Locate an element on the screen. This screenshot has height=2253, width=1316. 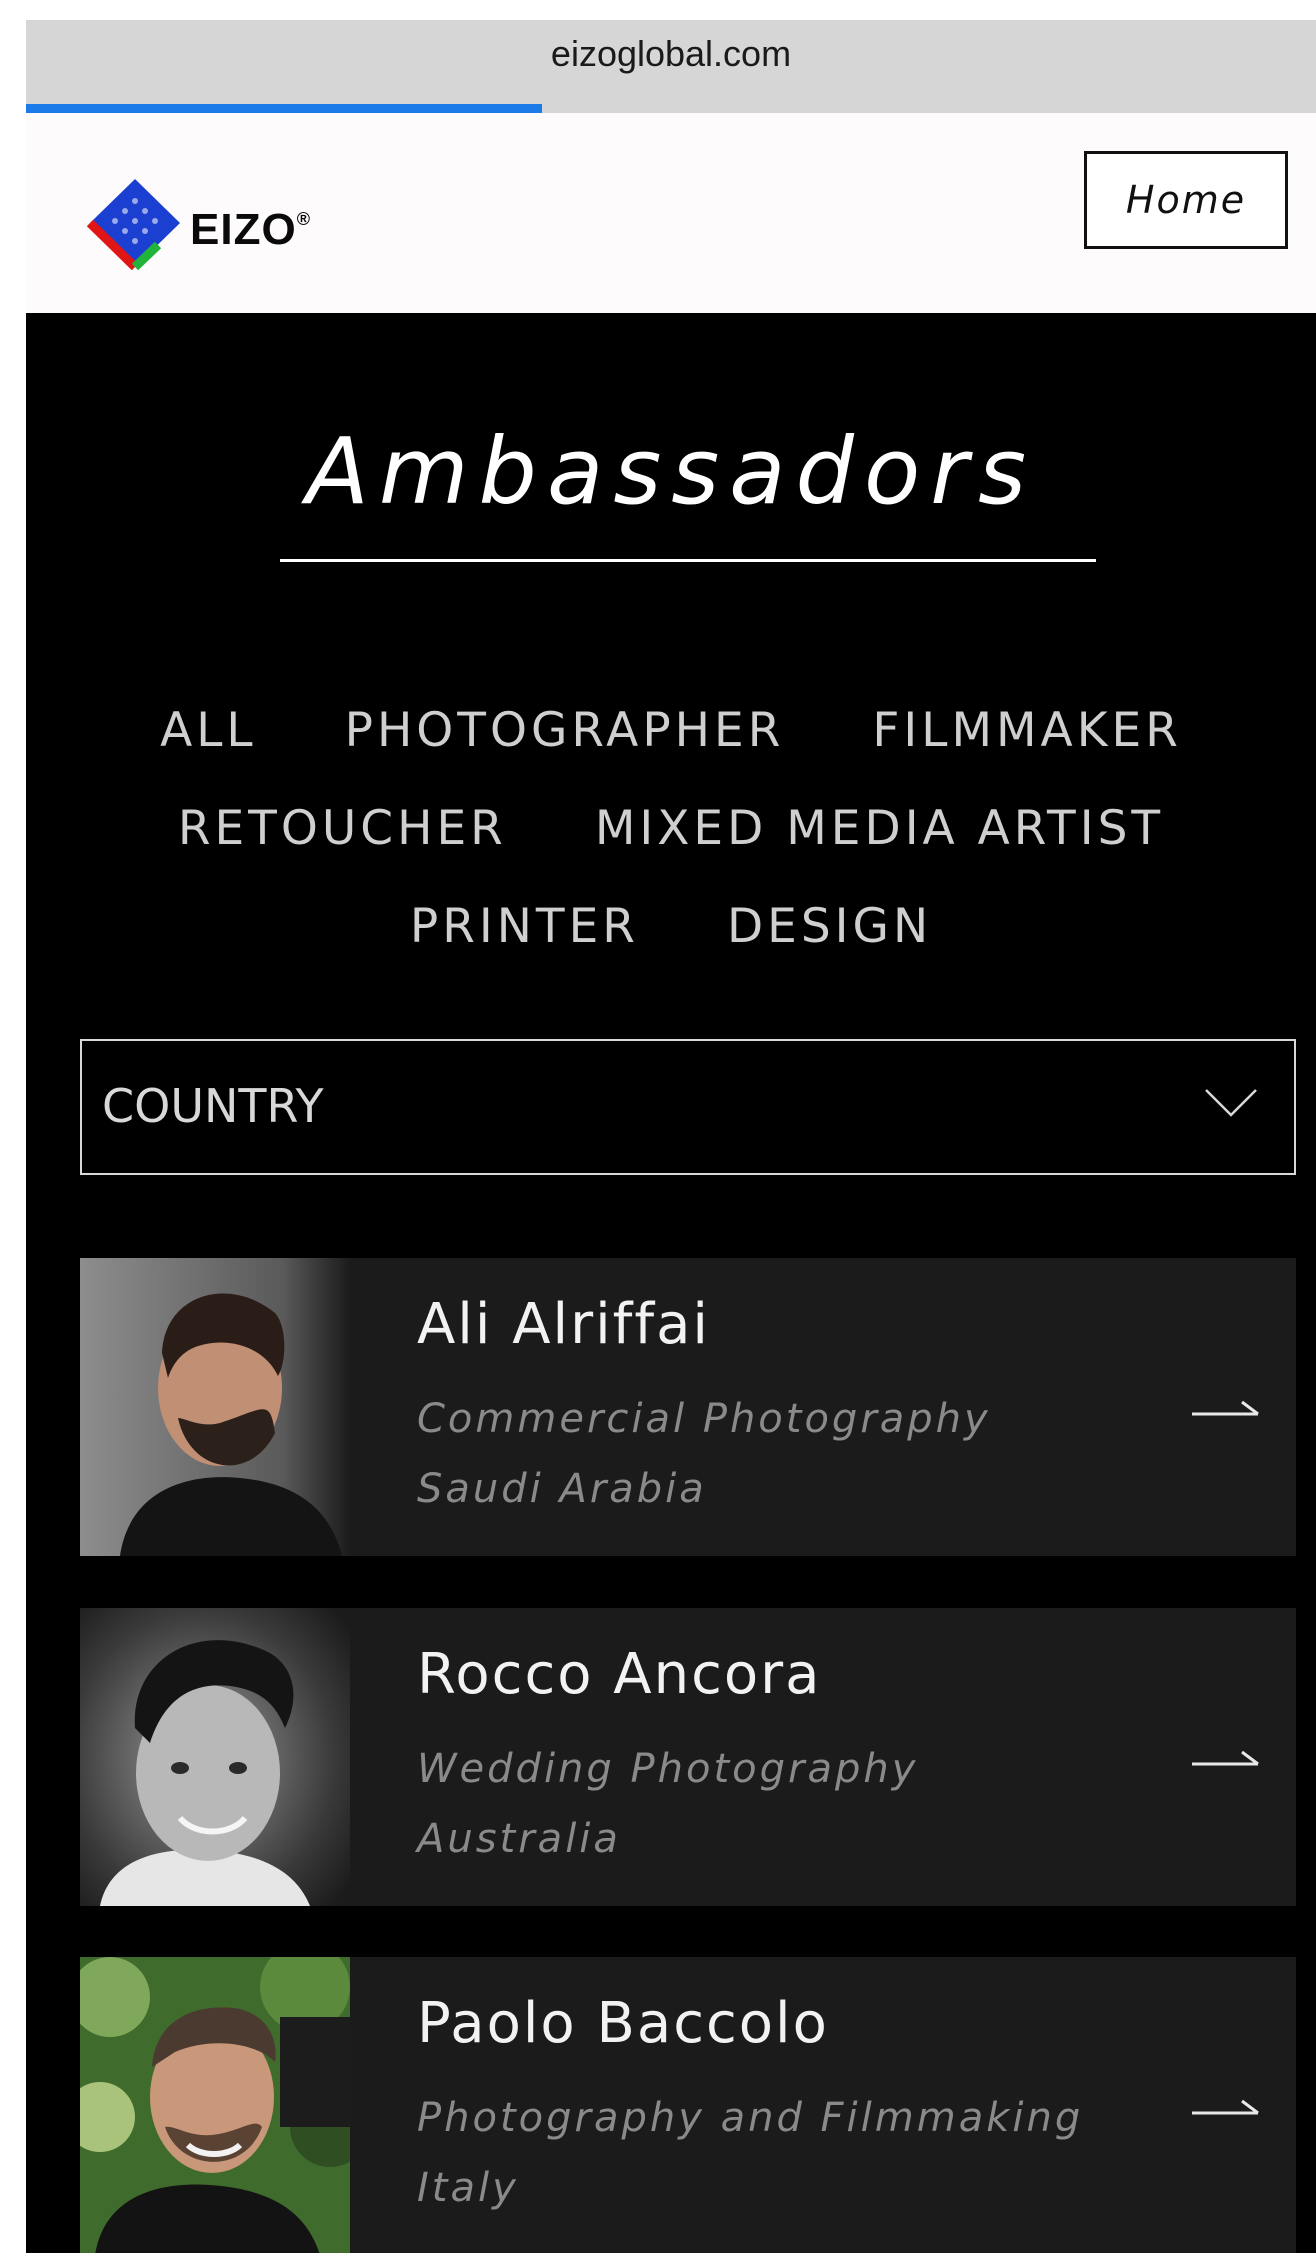
filter-retoucher: RETOUCHER is located at coordinates (342, 850).